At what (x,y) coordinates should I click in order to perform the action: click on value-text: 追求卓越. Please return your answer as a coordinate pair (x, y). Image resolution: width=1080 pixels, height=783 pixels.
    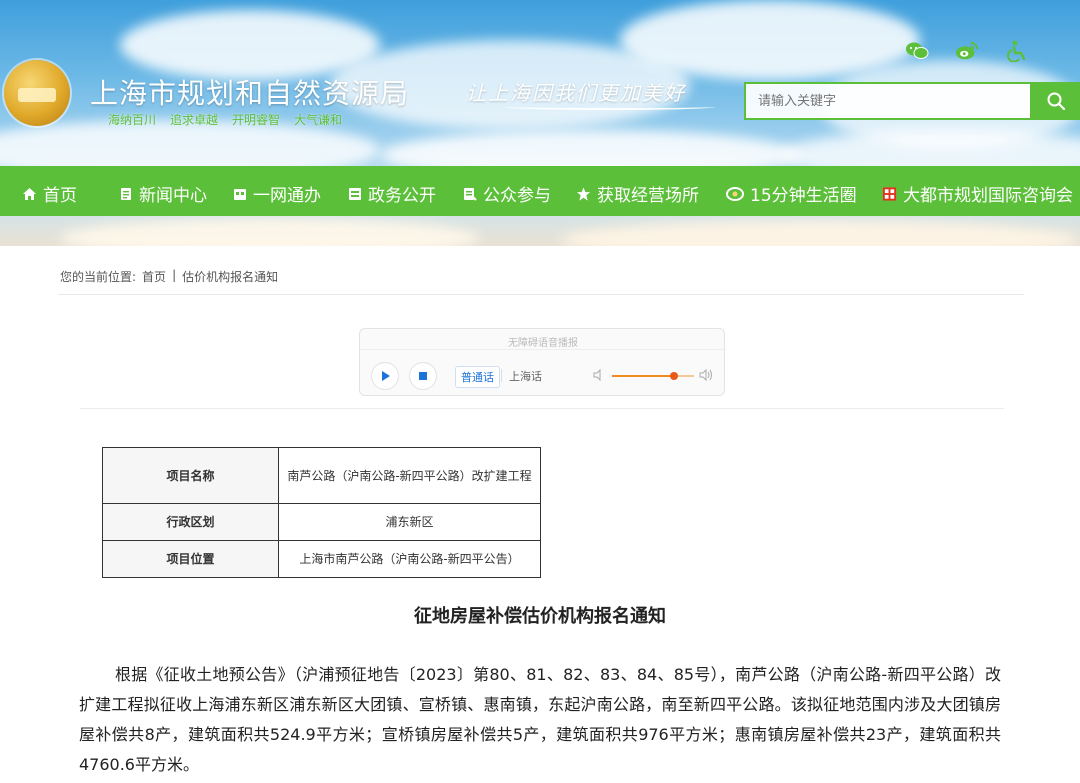
    Looking at the image, I should click on (194, 120).